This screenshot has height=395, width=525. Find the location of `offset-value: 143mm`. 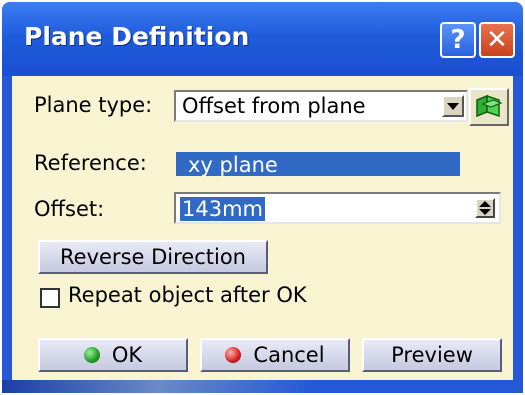

offset-value: 143mm is located at coordinates (222, 209).